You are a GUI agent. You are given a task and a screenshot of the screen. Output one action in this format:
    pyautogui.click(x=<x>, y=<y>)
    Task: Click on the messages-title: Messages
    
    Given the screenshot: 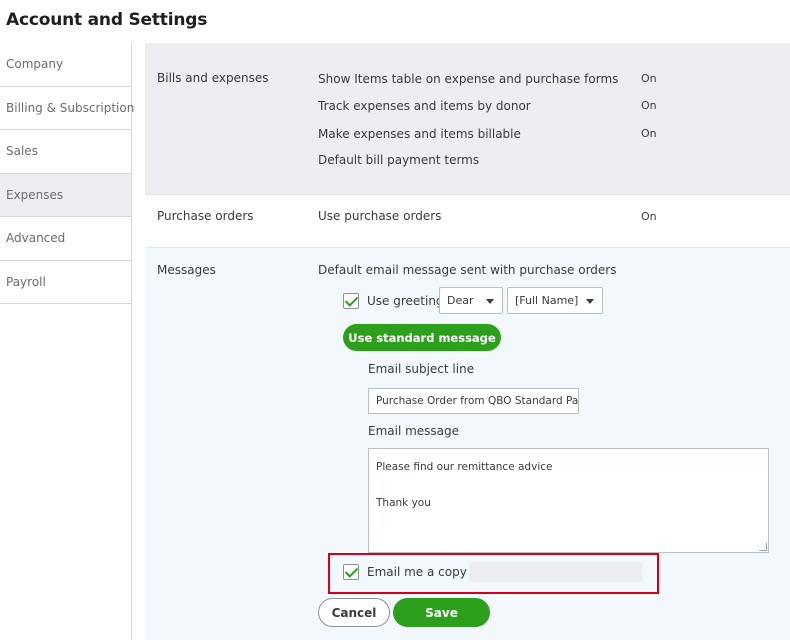 What is the action you would take?
    pyautogui.click(x=186, y=270)
    